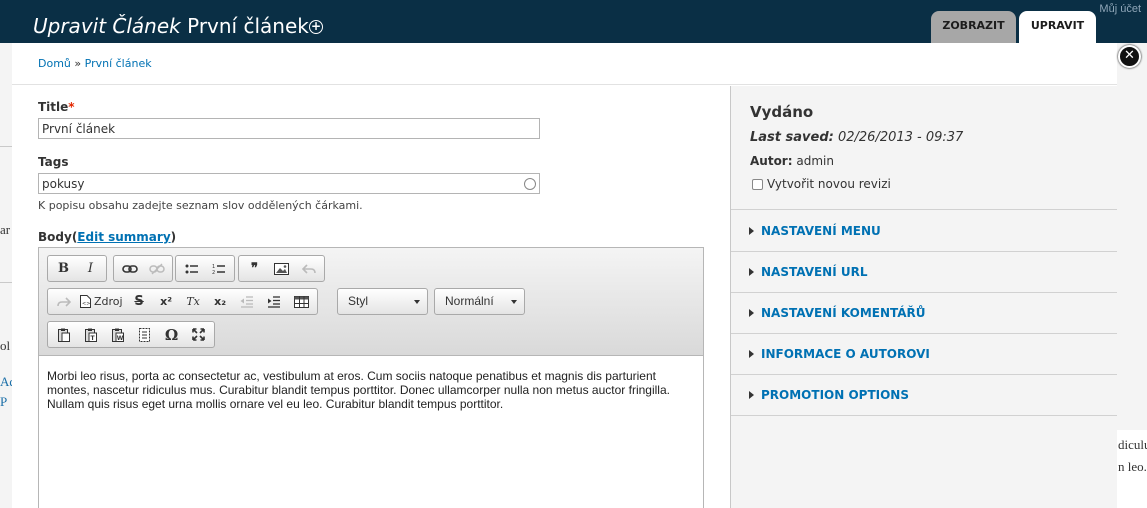  I want to click on page-title-name: První článek, so click(248, 26).